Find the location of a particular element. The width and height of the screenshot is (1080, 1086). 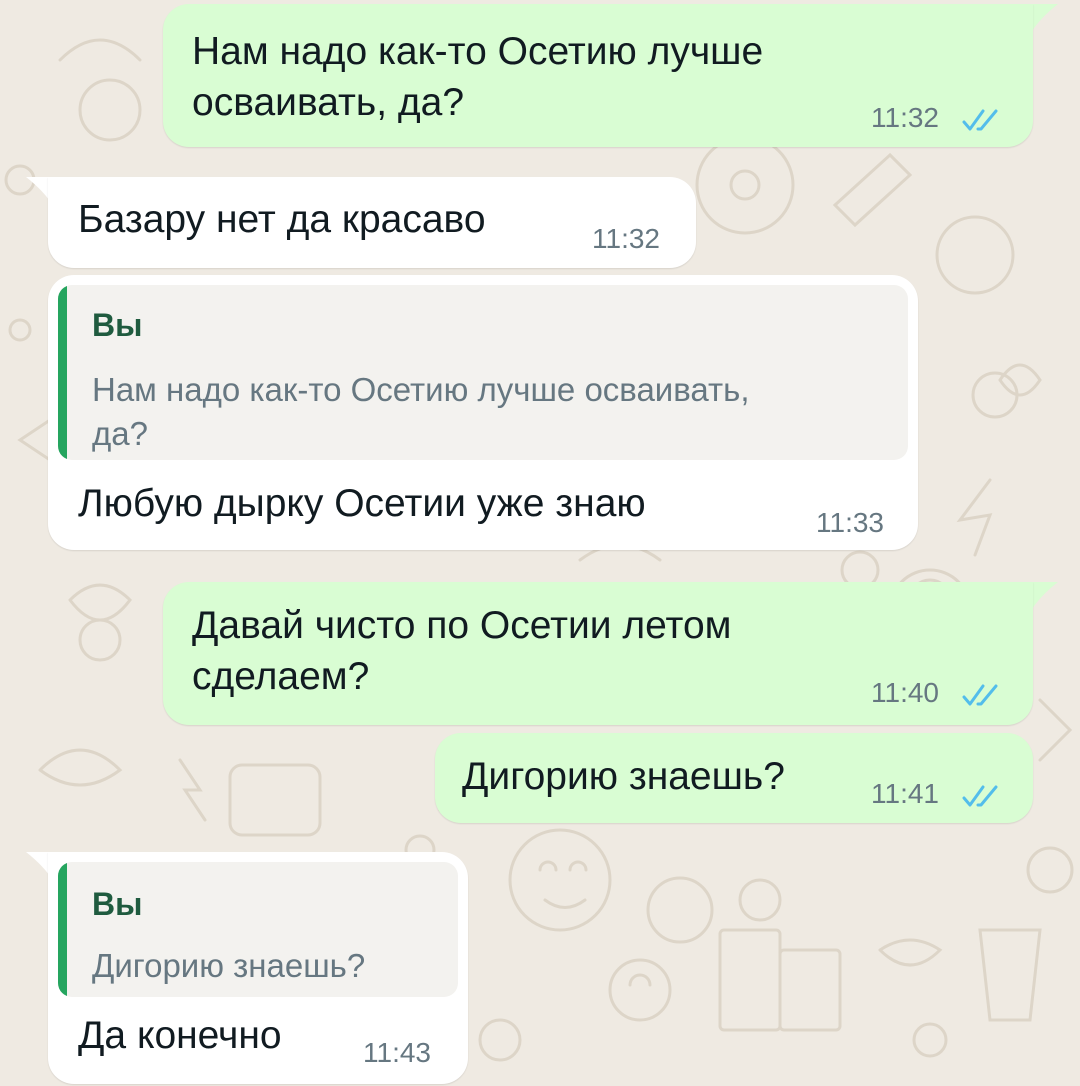

incoming-message: Вы Дигорию знаешь? Да конечно 11:43 is located at coordinates (258, 968).